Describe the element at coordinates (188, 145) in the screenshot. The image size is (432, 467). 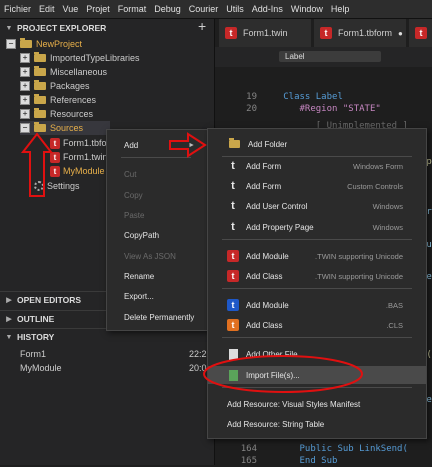
I see `annotation-right-arrow` at that location.